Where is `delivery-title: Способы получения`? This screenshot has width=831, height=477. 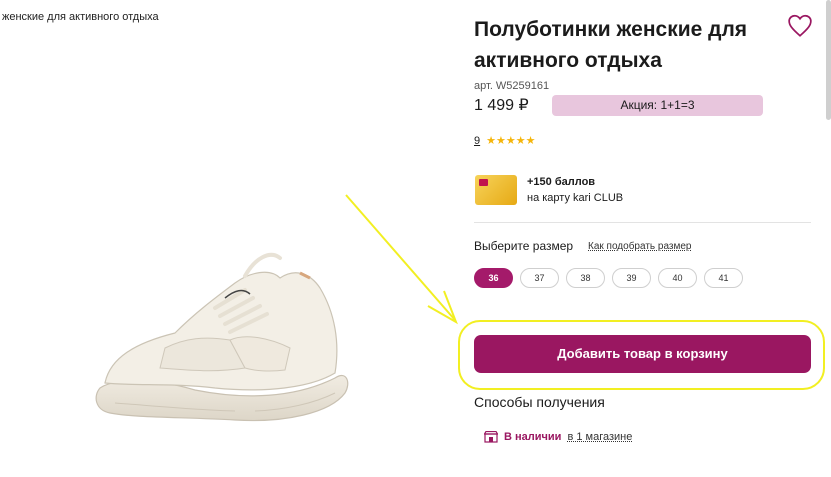
delivery-title: Способы получения is located at coordinates (539, 402).